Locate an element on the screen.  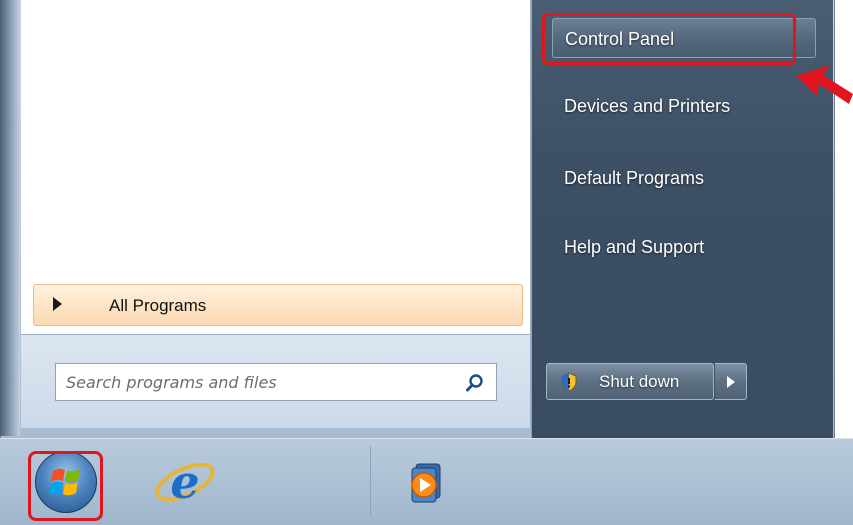
search-icon is located at coordinates (475, 383).